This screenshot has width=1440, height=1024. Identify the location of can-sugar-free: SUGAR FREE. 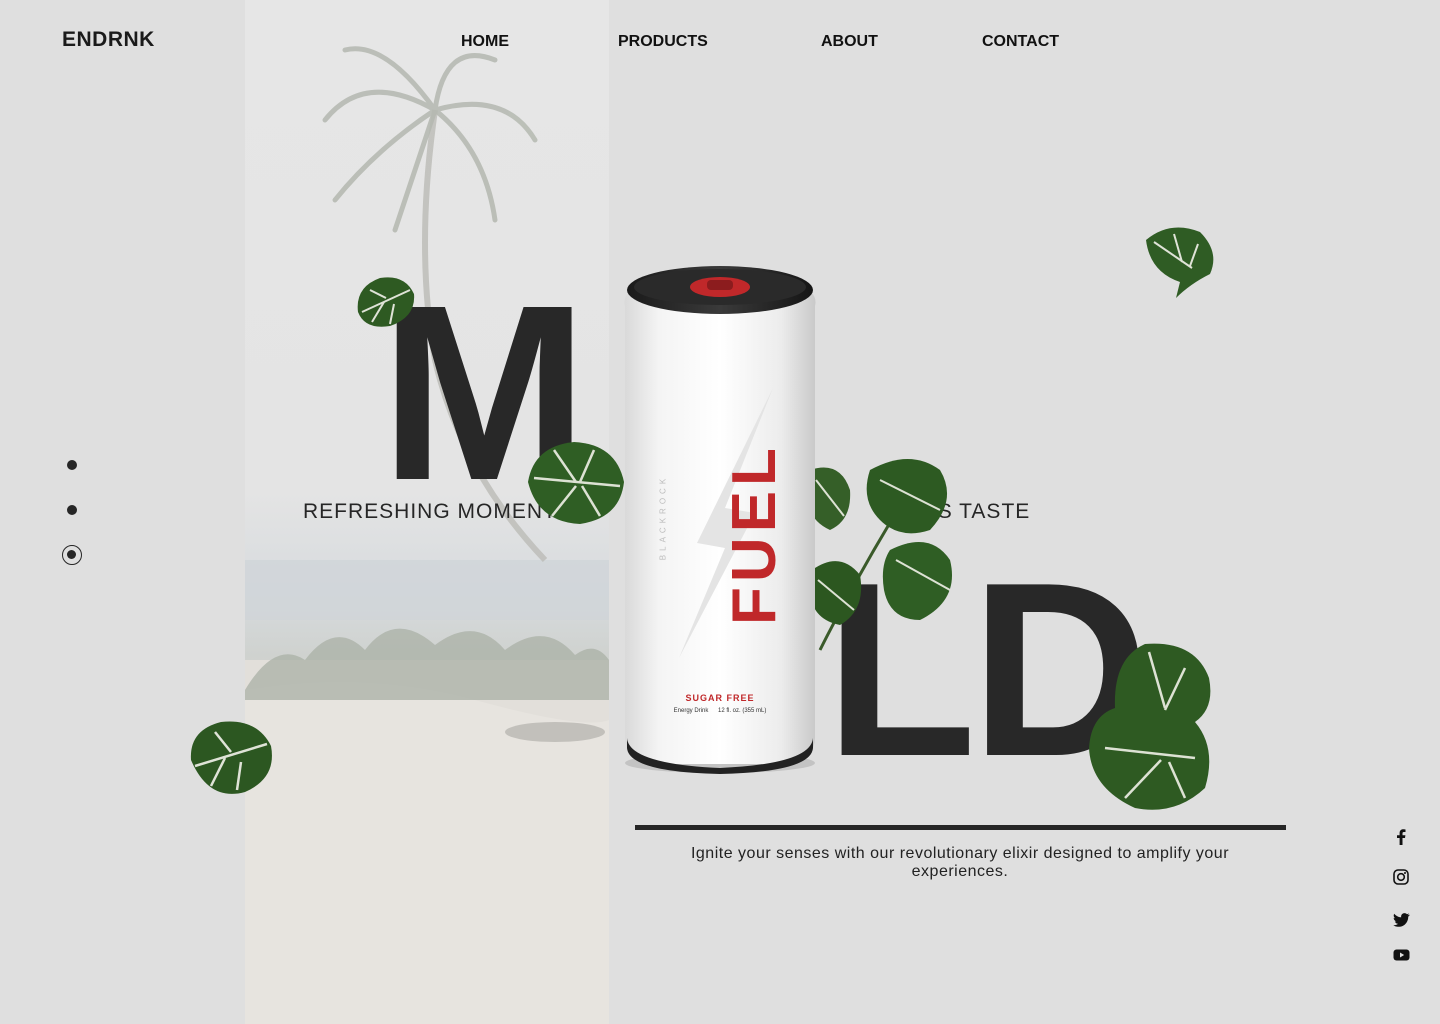
(720, 698).